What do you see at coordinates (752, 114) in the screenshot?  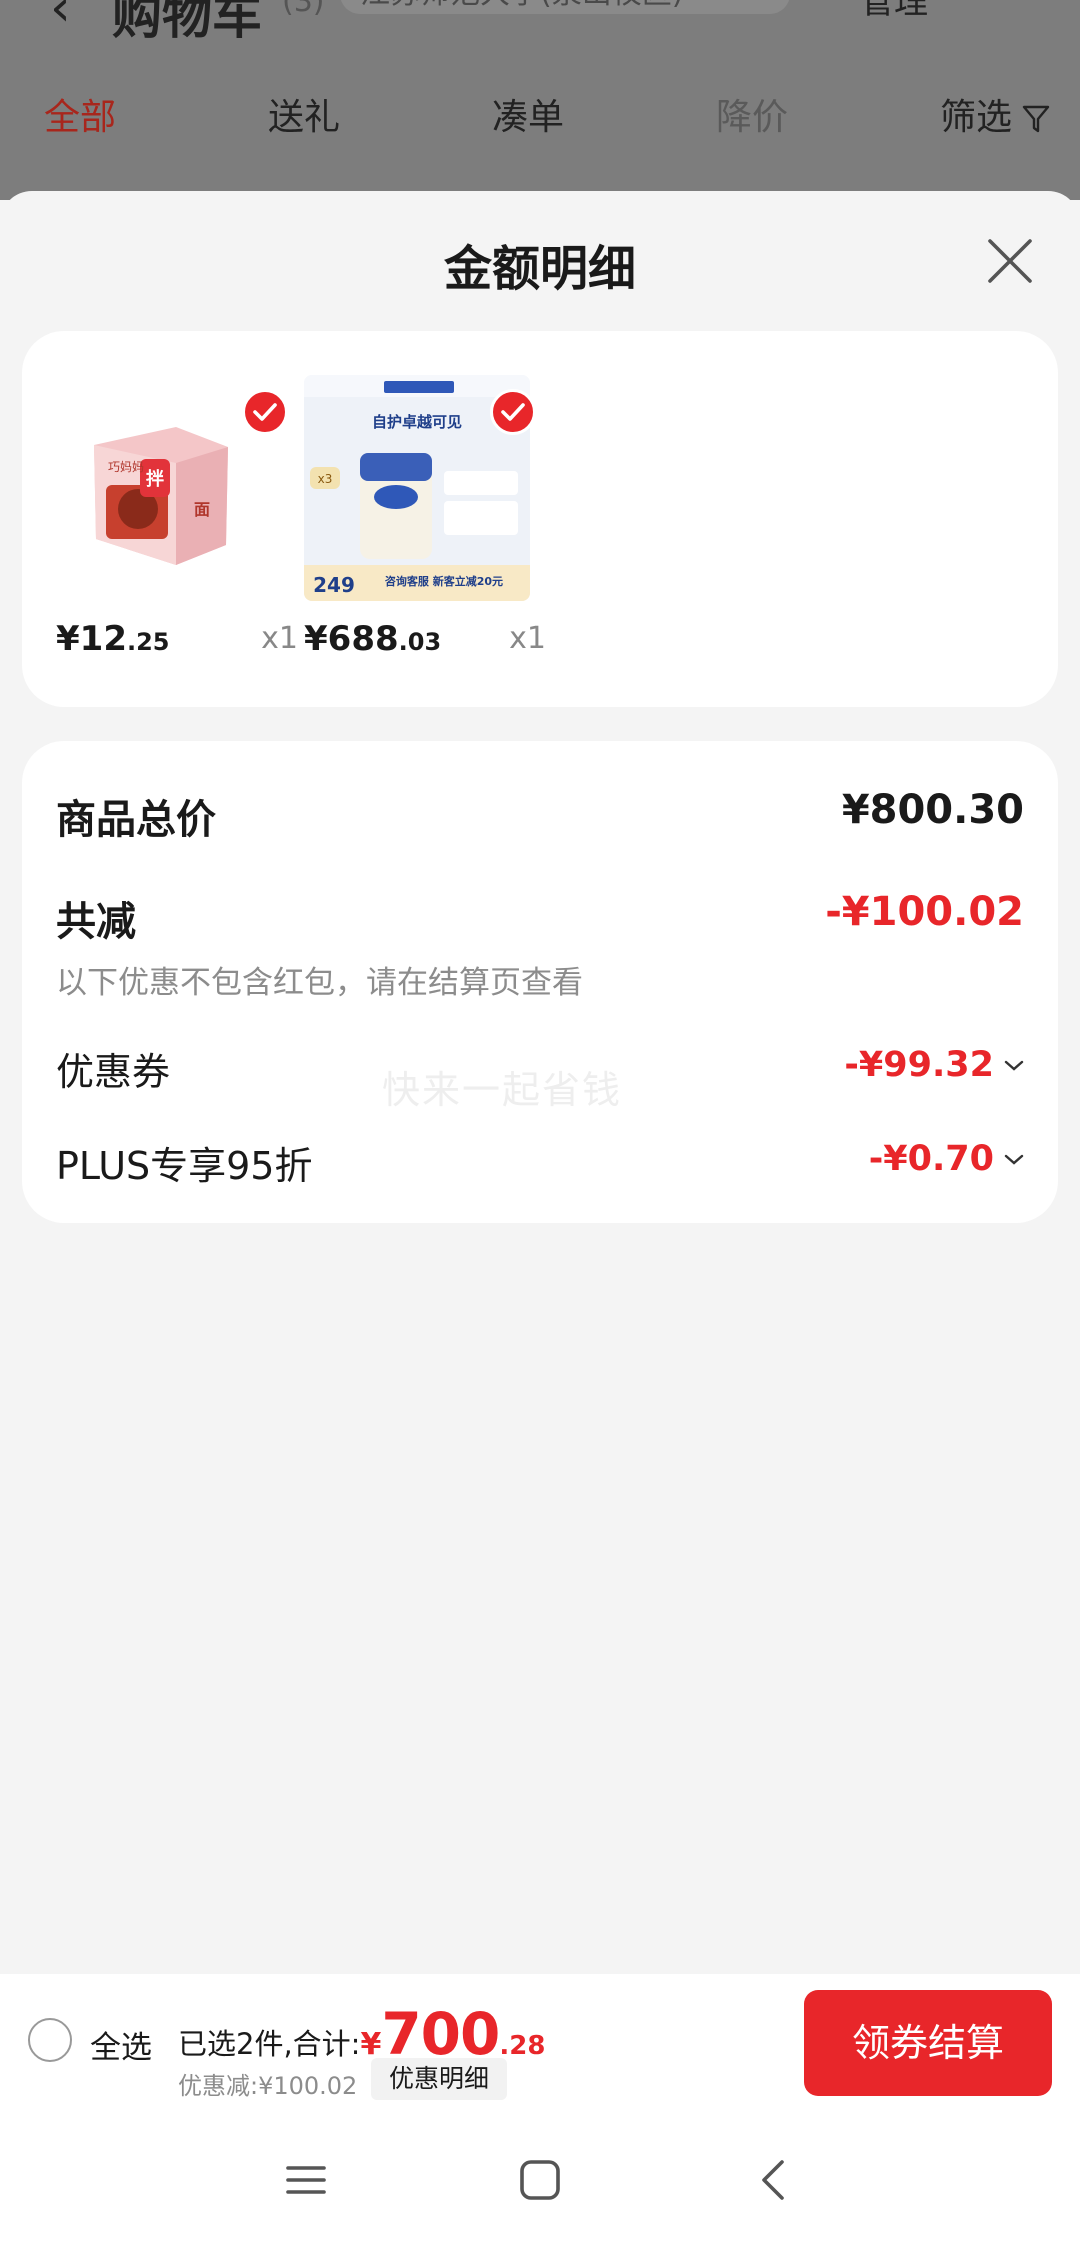 I see `tab-price-drop: 降价` at bounding box center [752, 114].